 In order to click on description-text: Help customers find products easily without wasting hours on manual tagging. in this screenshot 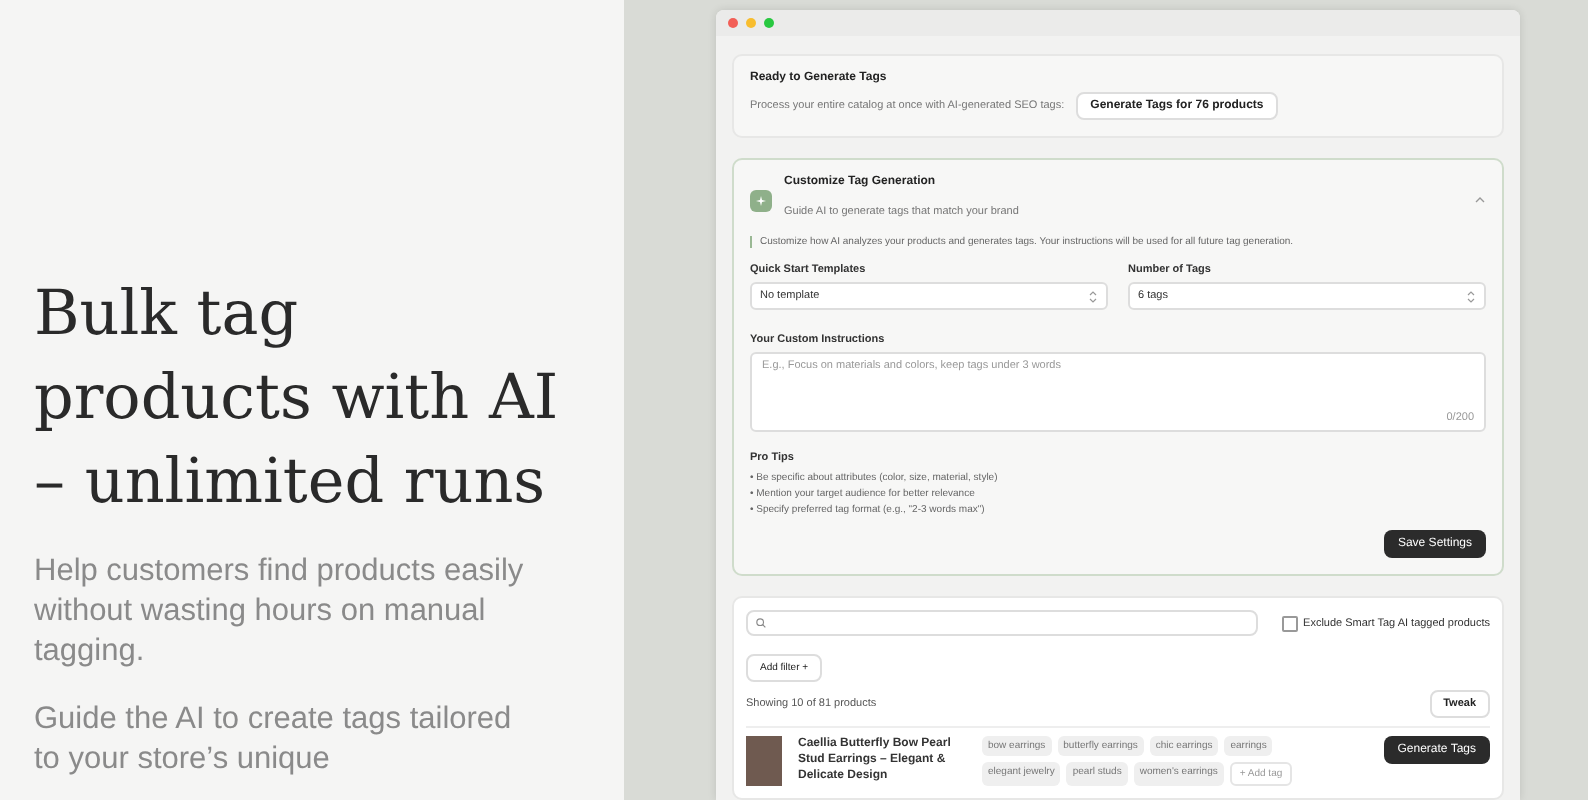, I will do `click(280, 612)`.